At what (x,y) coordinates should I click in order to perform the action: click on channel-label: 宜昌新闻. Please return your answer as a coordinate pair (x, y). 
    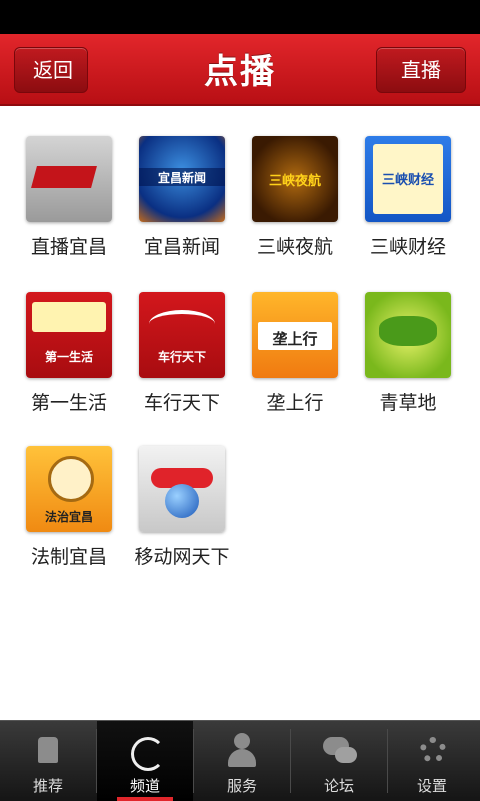
    Looking at the image, I should click on (181, 247).